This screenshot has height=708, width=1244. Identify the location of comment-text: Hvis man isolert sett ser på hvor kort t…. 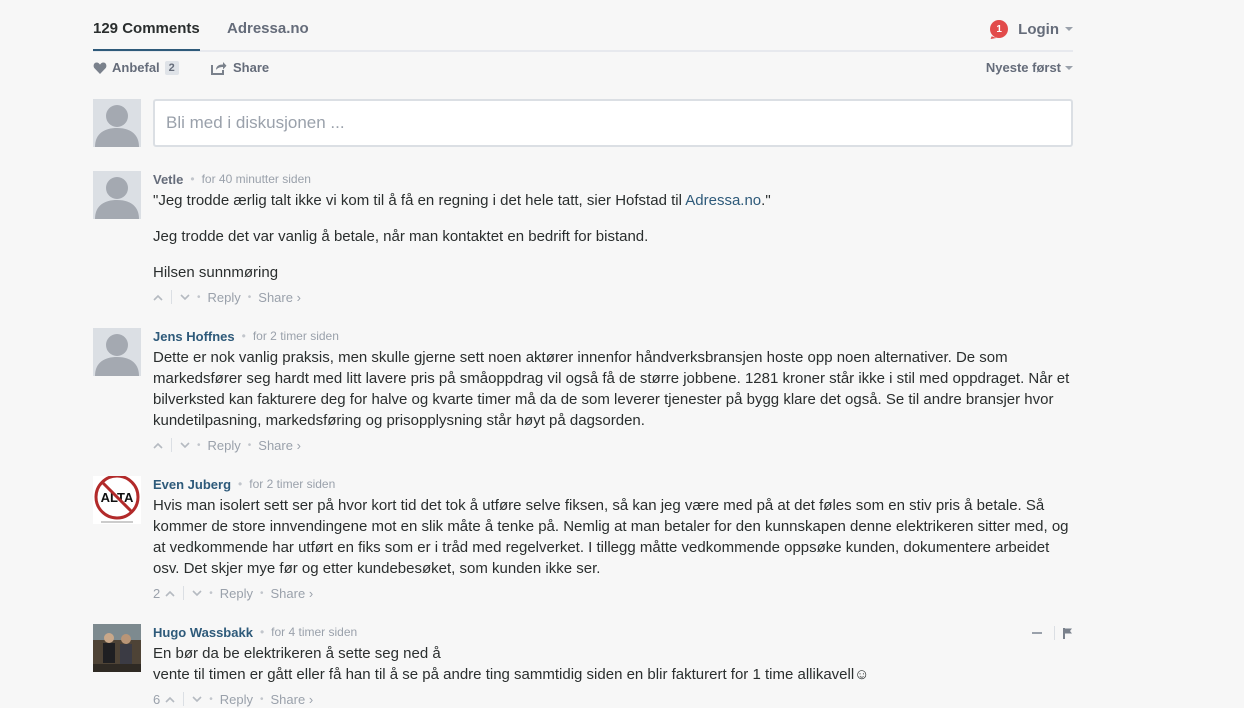
(611, 537).